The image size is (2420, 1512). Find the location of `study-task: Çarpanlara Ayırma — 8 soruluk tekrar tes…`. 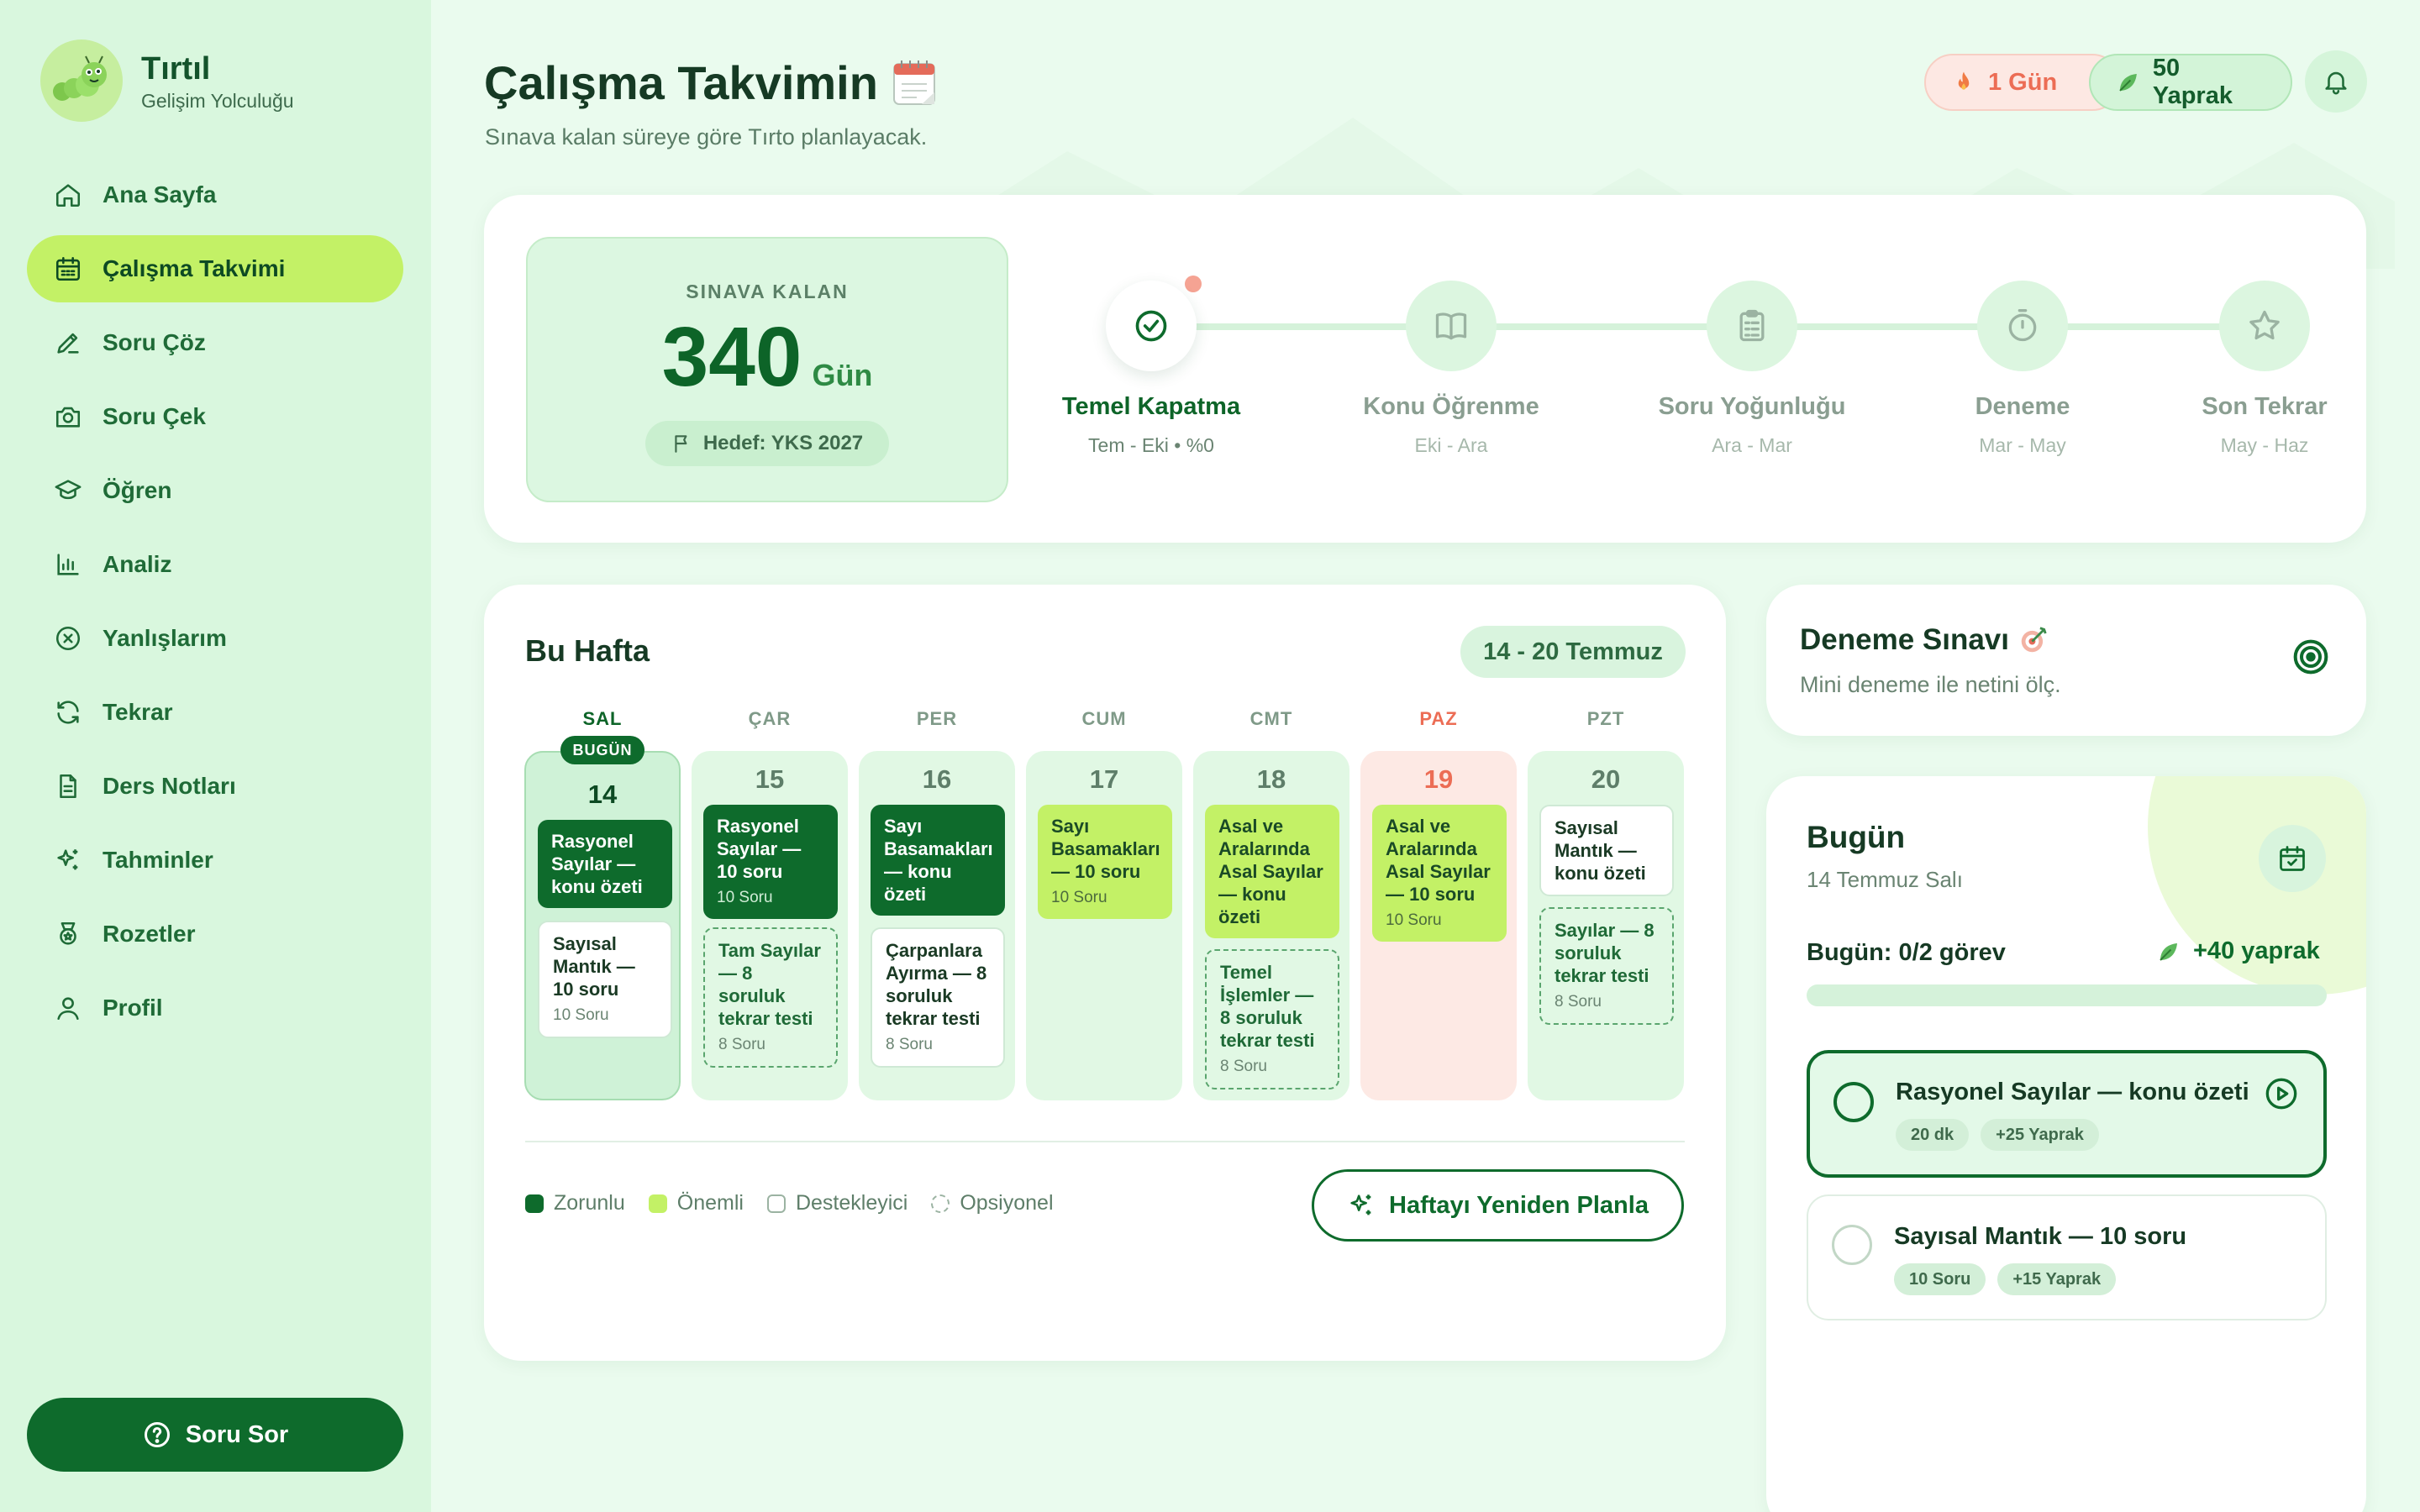

study-task: Çarpanlara Ayırma — 8 soruluk tekrar tes… is located at coordinates (938, 997).